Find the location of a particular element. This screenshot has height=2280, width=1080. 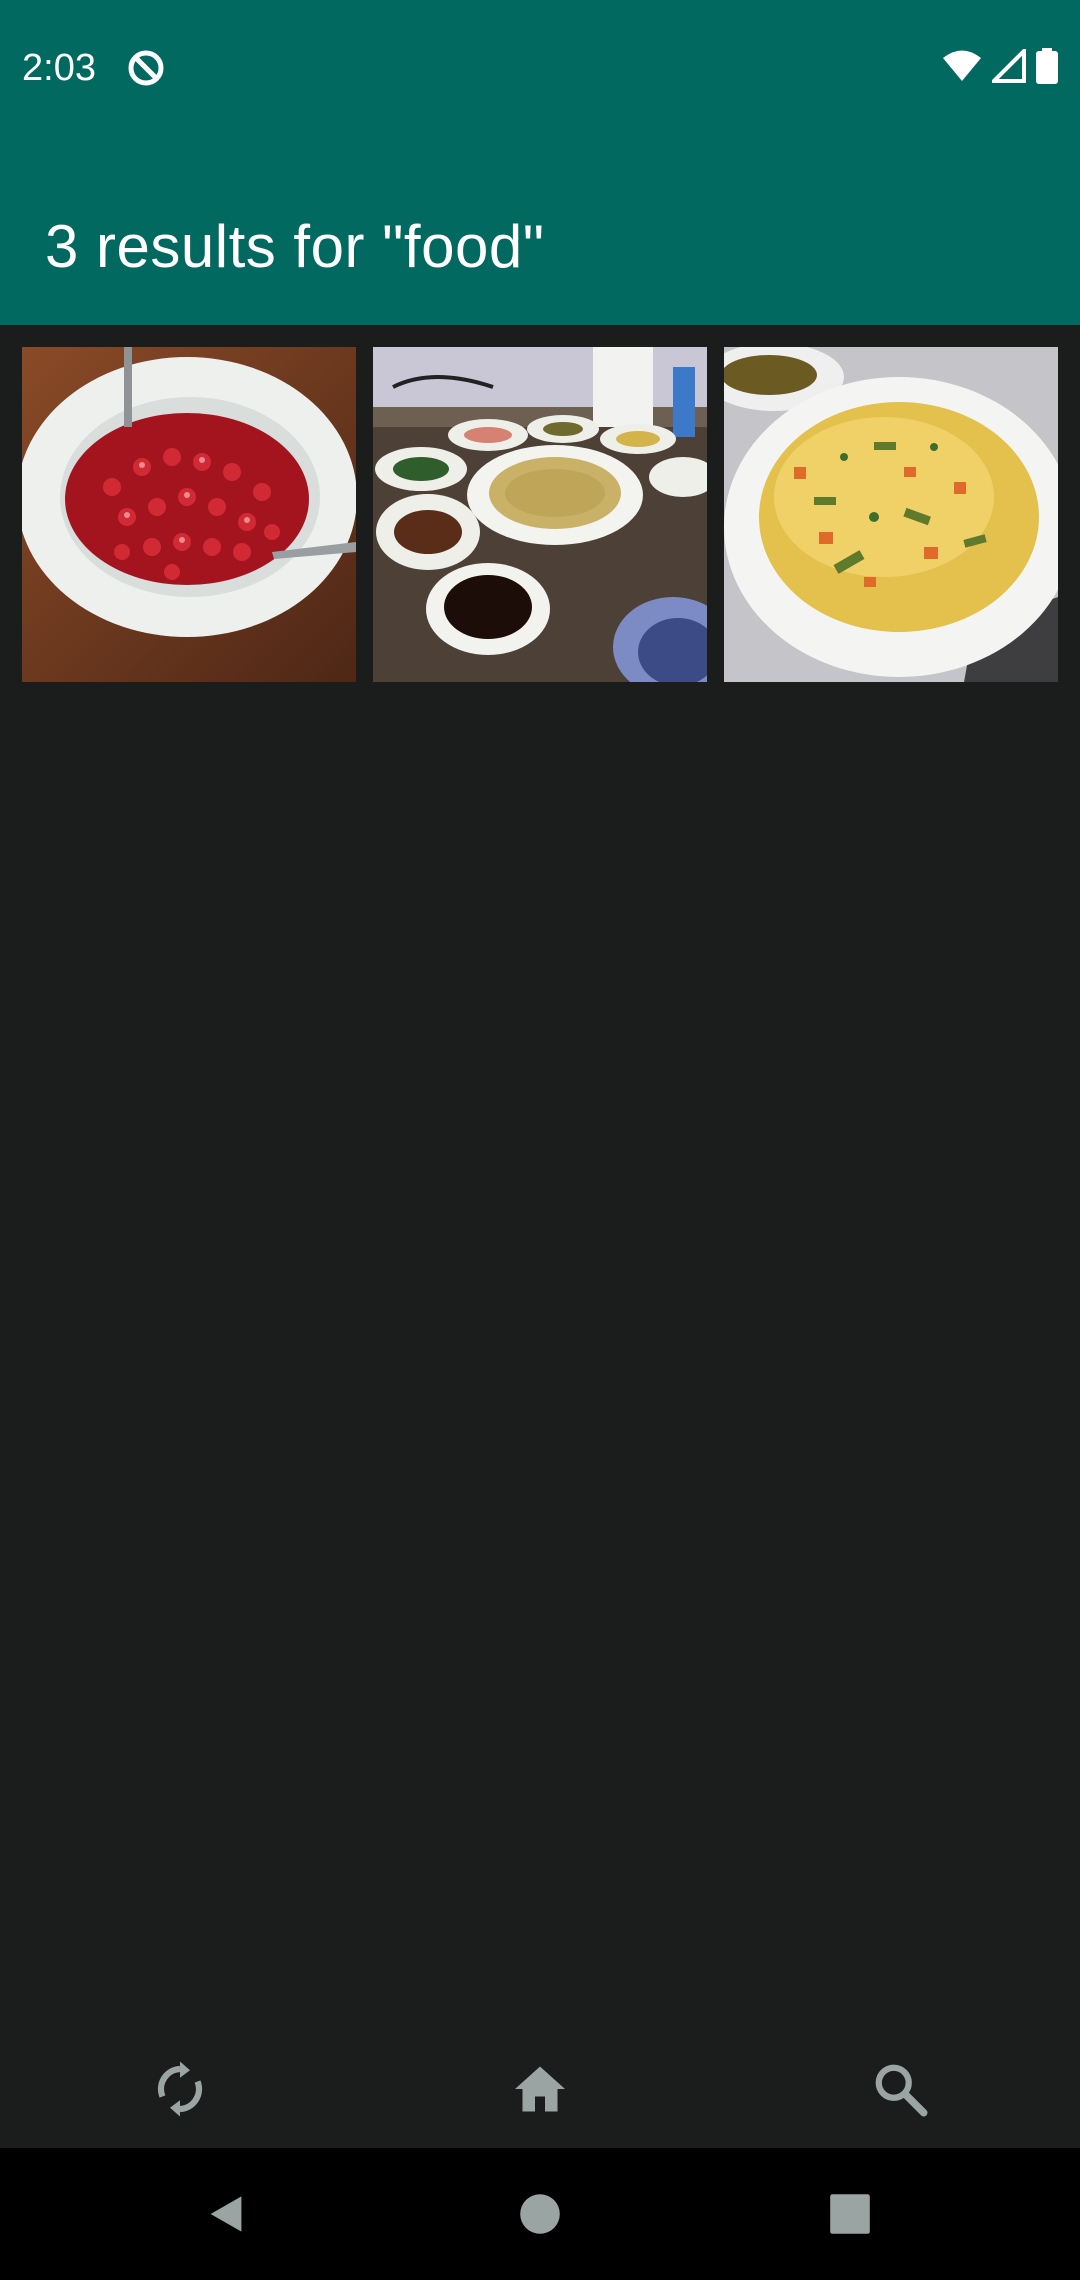

result-photo-vegetable-rice is located at coordinates (891, 514).